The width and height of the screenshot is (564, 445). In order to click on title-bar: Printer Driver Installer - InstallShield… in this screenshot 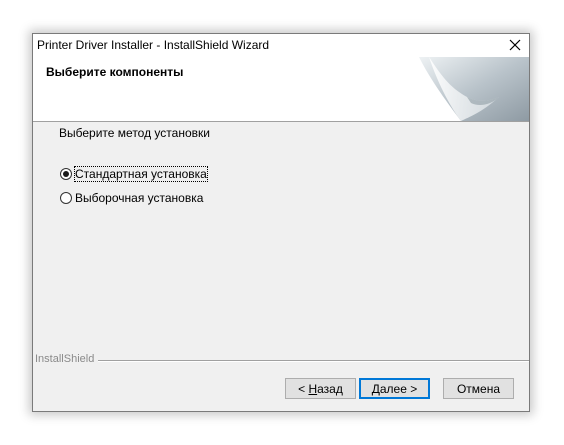, I will do `click(281, 45)`.